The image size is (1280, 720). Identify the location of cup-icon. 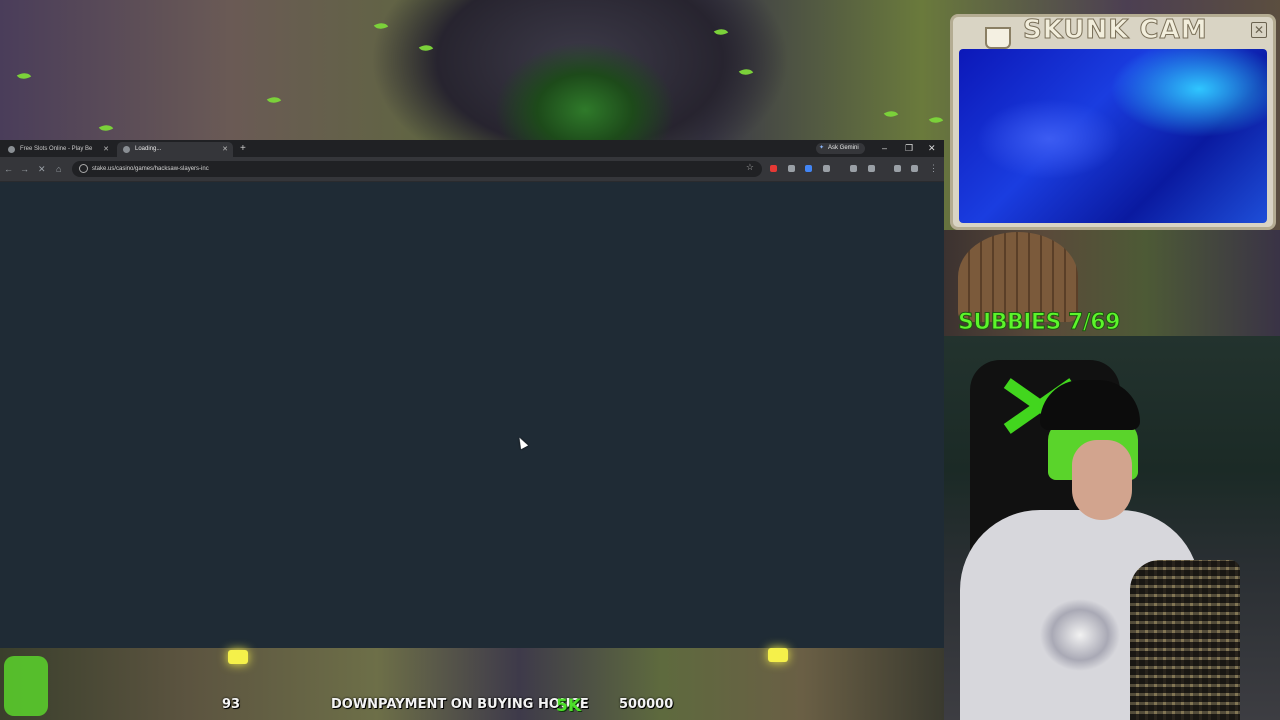
(998, 38).